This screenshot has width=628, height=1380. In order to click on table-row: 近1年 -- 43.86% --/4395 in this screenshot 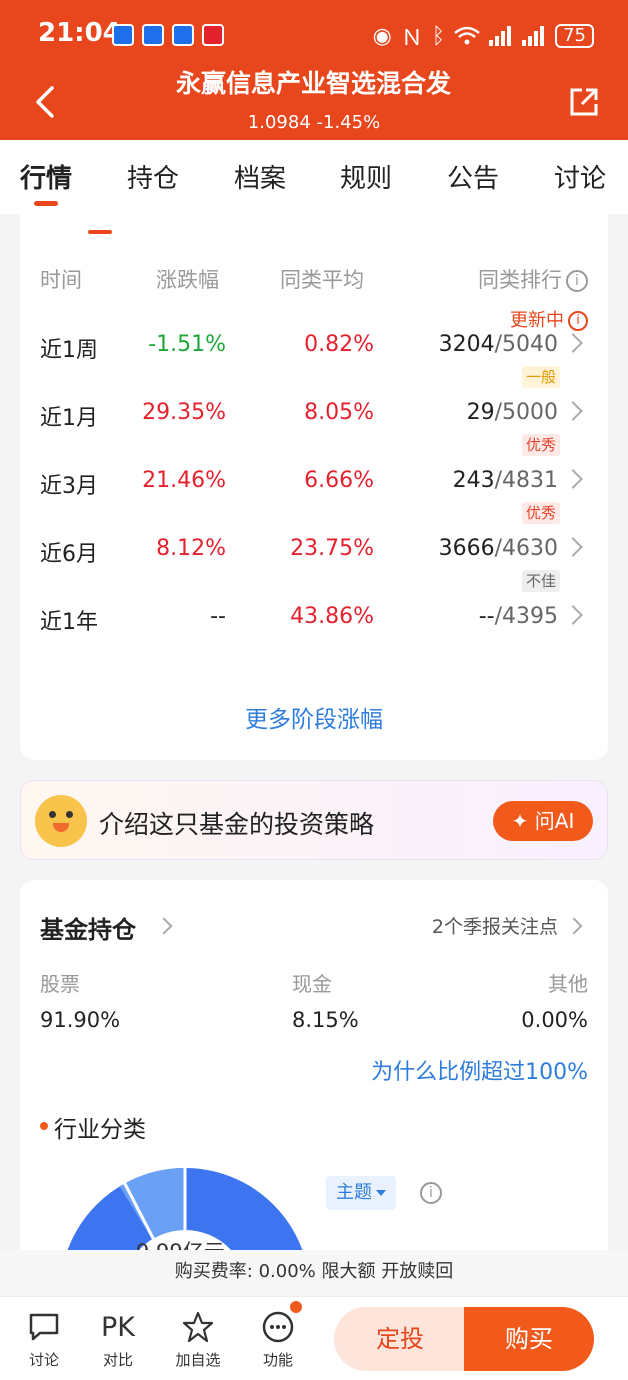, I will do `click(314, 638)`.